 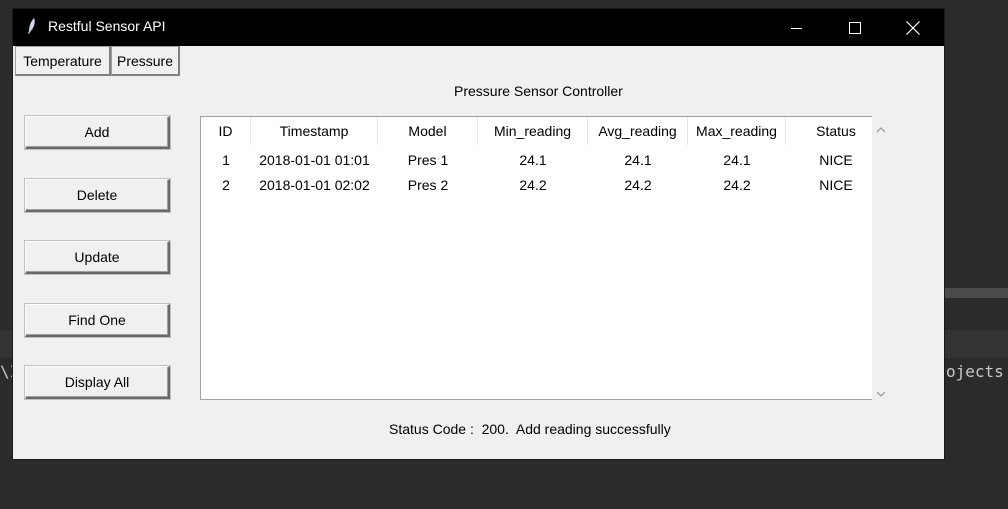 I want to click on cell-model: Pres 1, so click(x=428, y=159).